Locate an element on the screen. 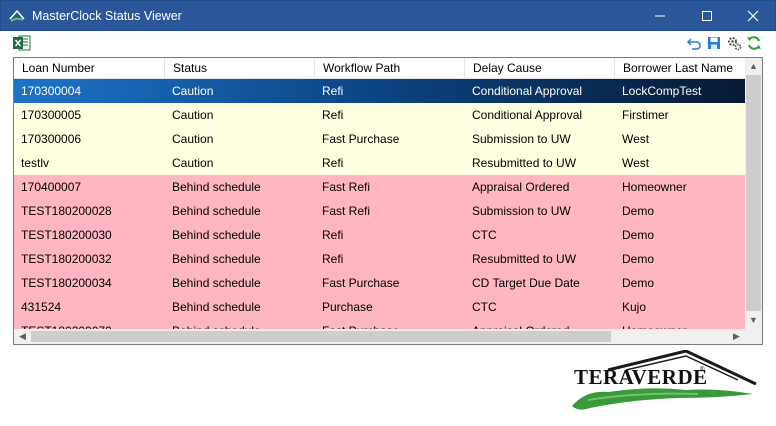 Image resolution: width=776 pixels, height=426 pixels. cell-loan-number: testlv is located at coordinates (35, 163).